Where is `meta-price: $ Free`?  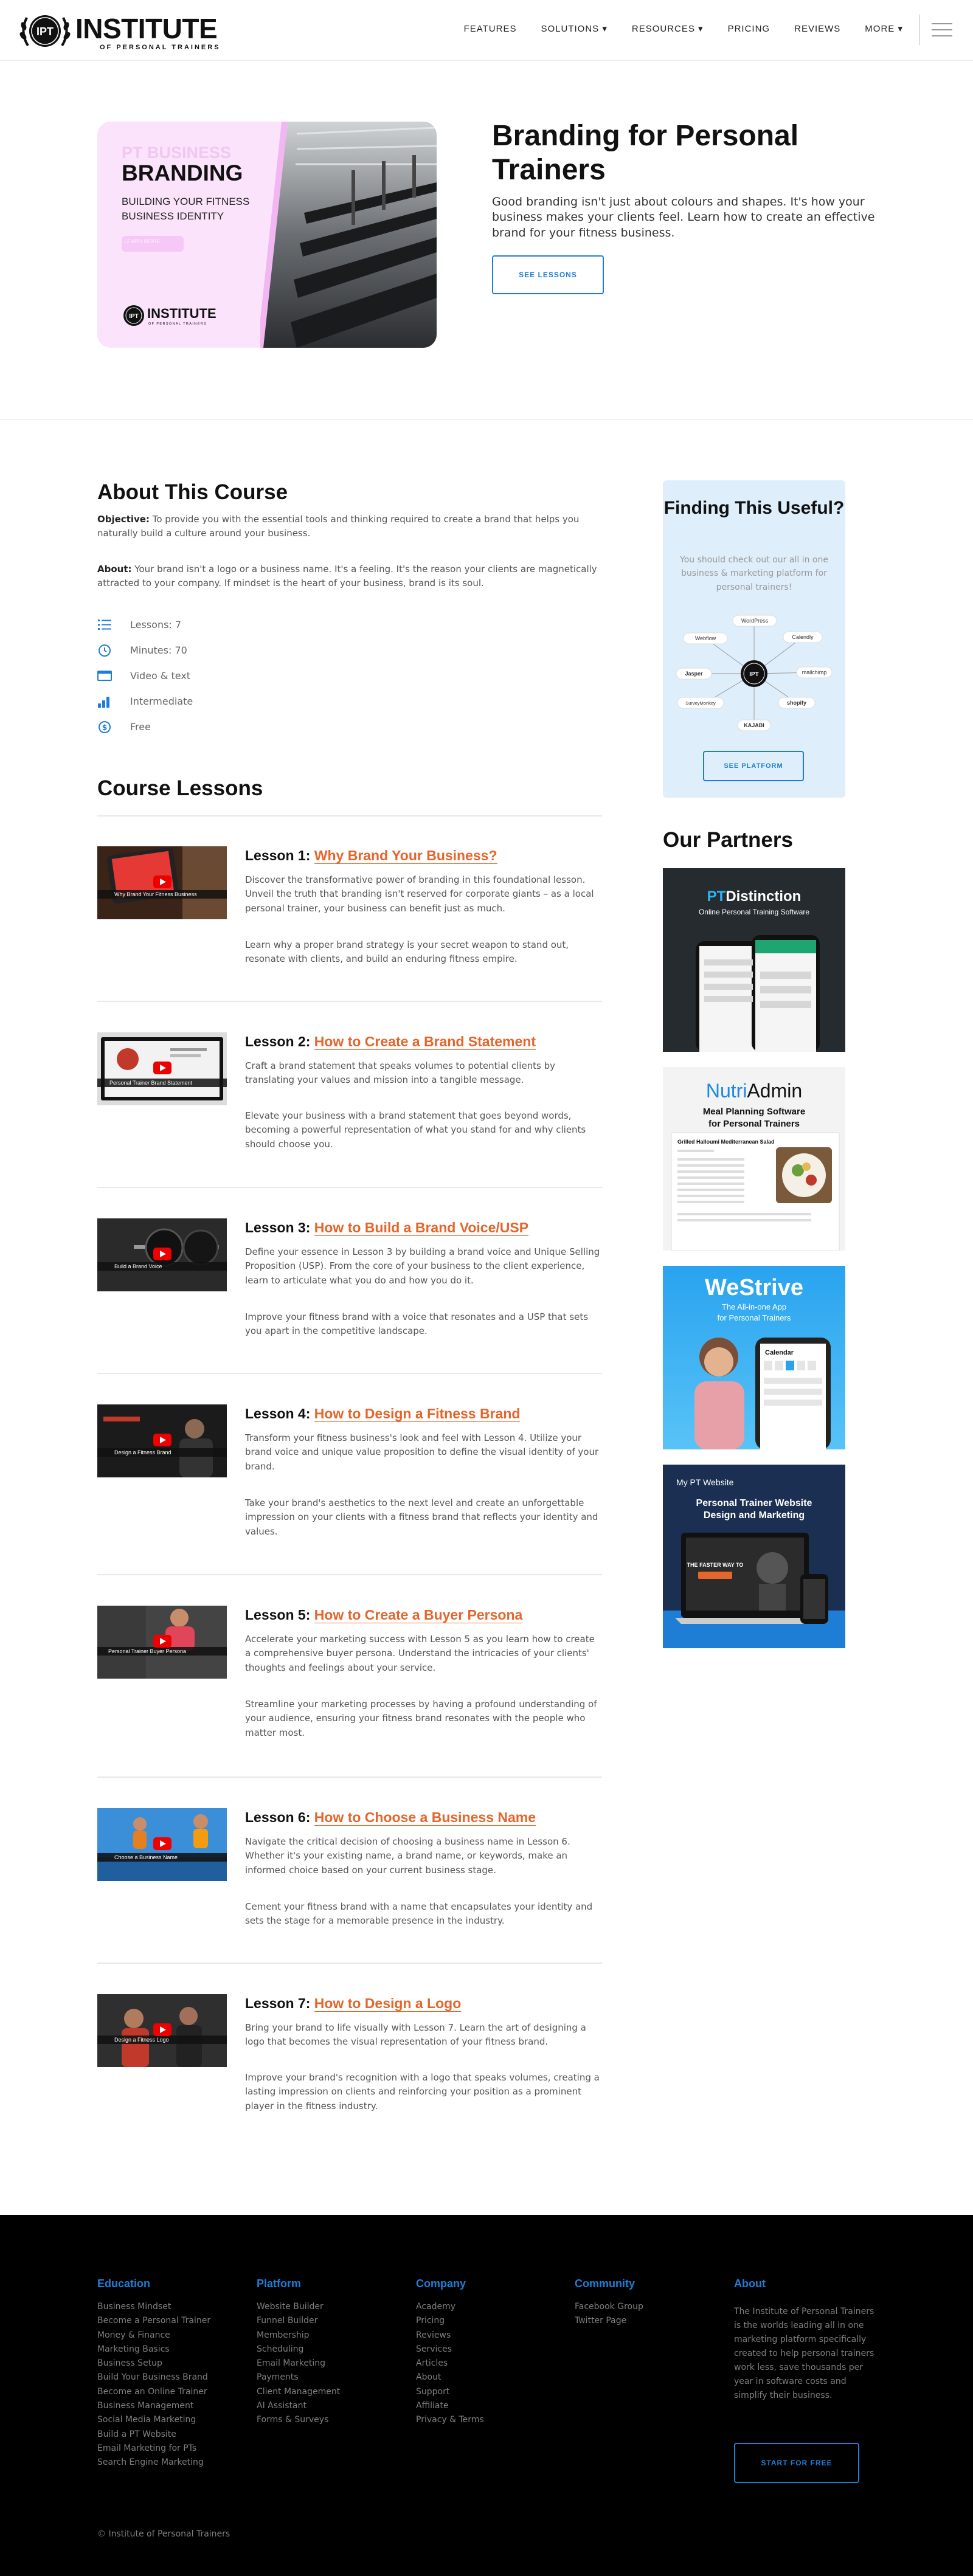 meta-price: $ Free is located at coordinates (124, 727).